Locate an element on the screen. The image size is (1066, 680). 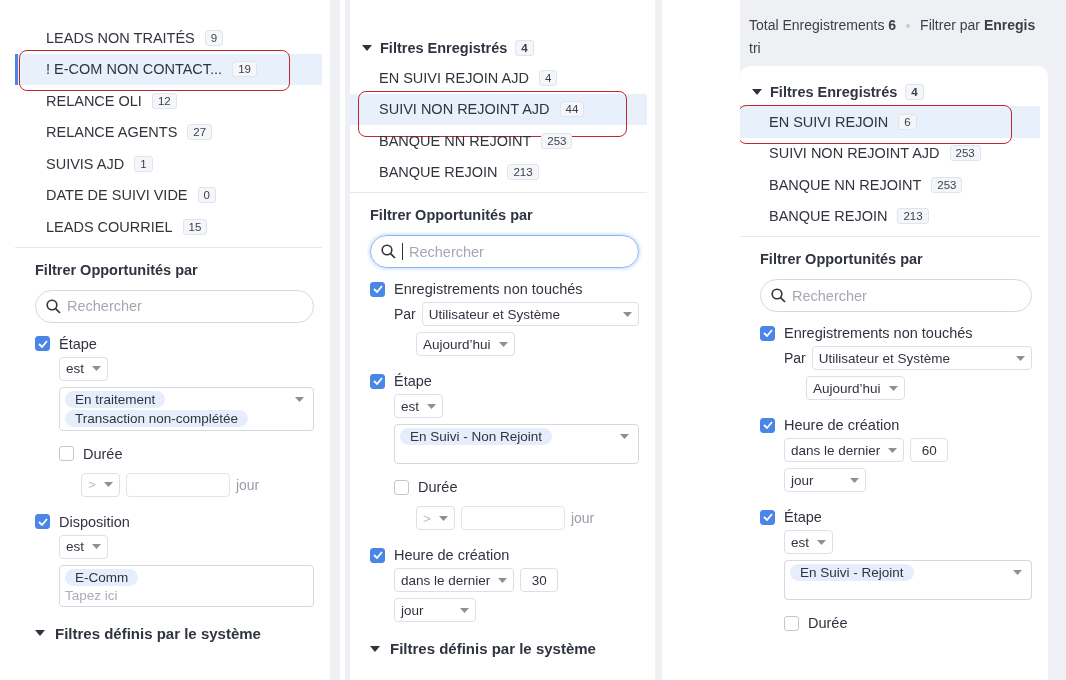
saved-filter-item: SUIVI NON REJOINT AJD 253 is located at coordinates (890, 153).